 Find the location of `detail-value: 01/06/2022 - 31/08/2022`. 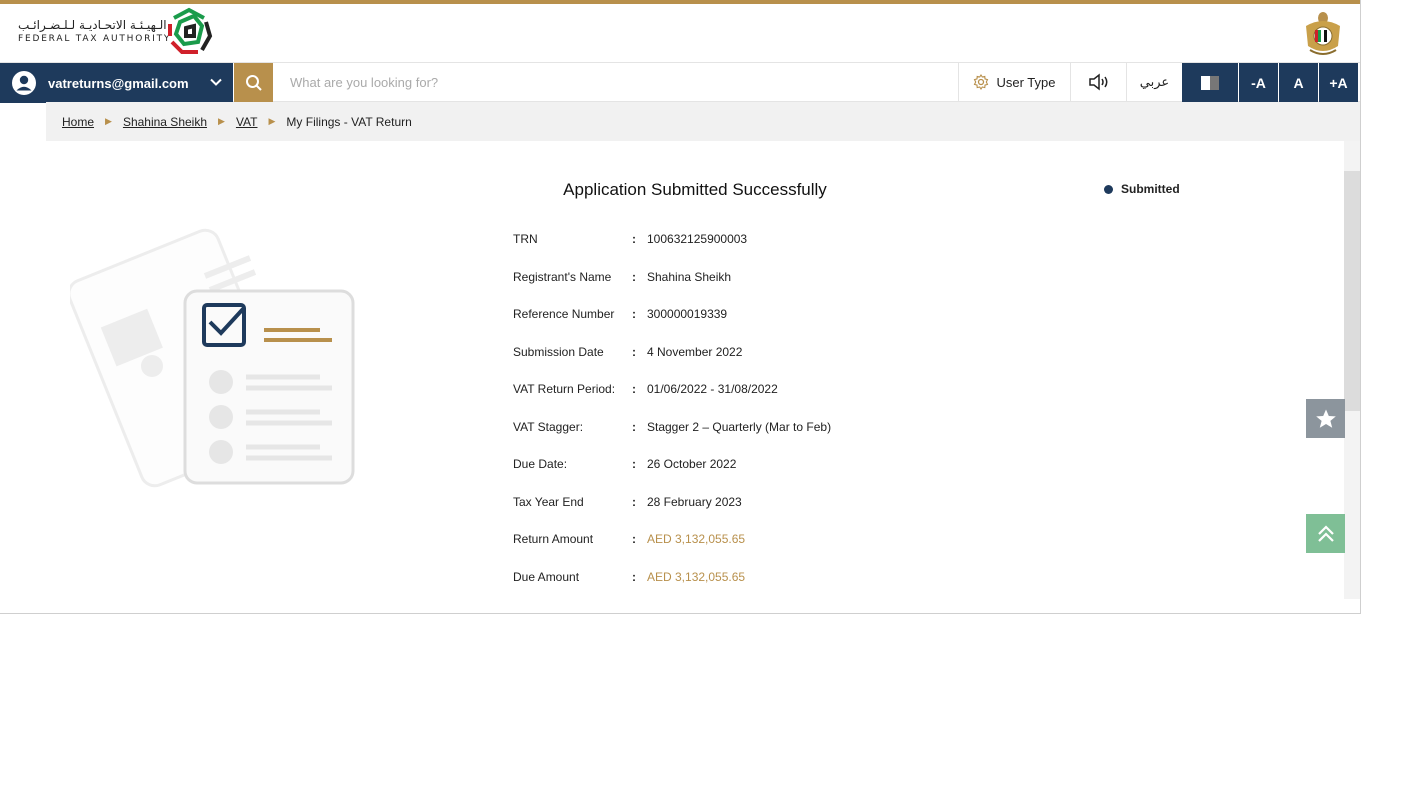

detail-value: 01/06/2022 - 31/08/2022 is located at coordinates (712, 389).